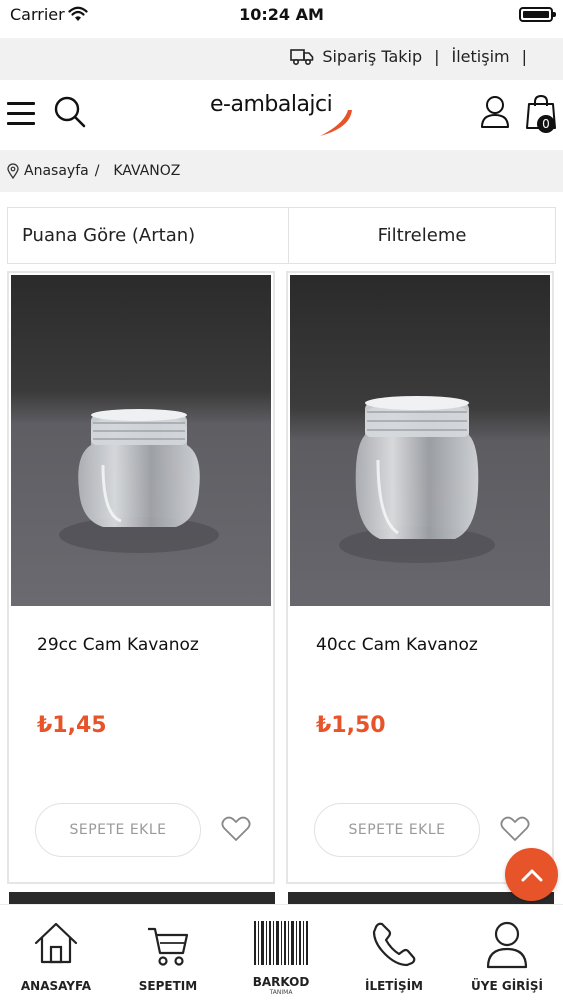 This screenshot has height=1000, width=563. What do you see at coordinates (546, 124) in the screenshot?
I see `cart-count-badge: 0` at bounding box center [546, 124].